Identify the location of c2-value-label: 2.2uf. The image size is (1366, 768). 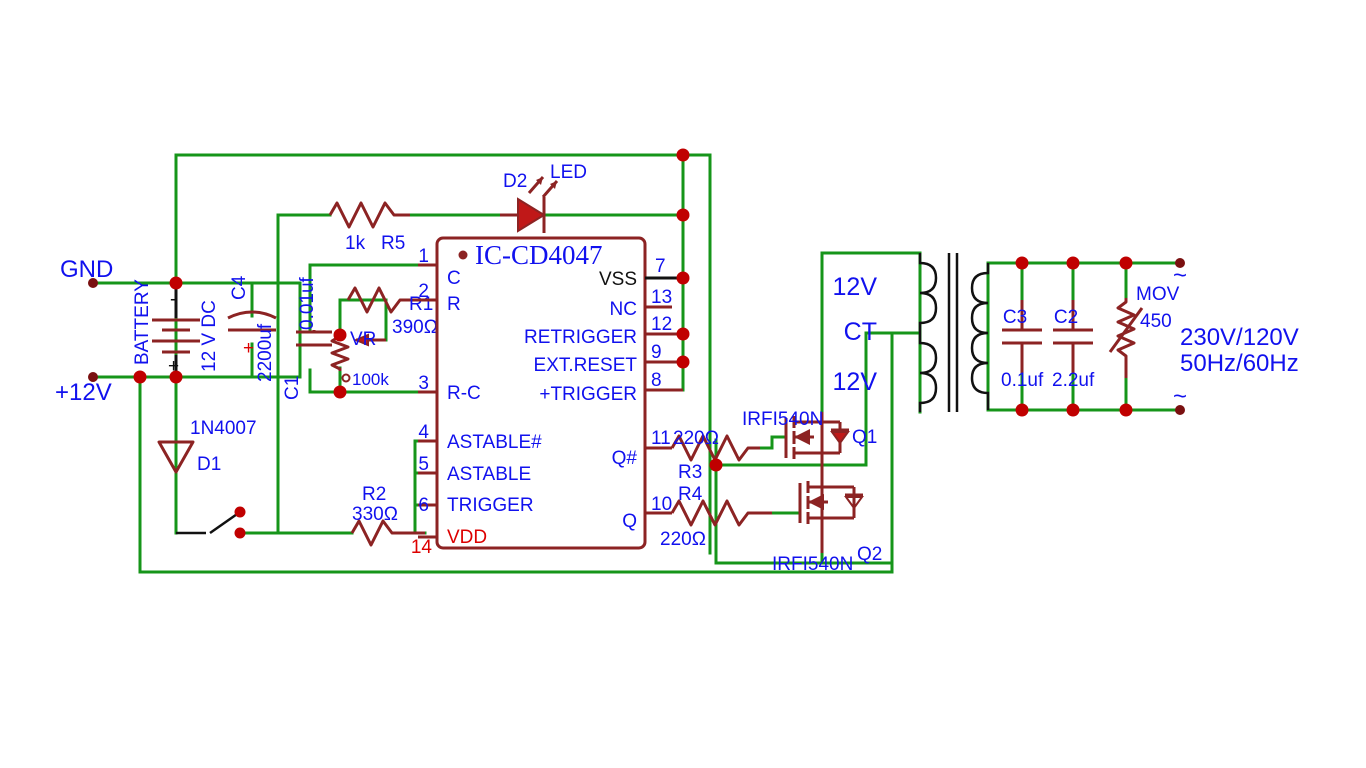
(1073, 380).